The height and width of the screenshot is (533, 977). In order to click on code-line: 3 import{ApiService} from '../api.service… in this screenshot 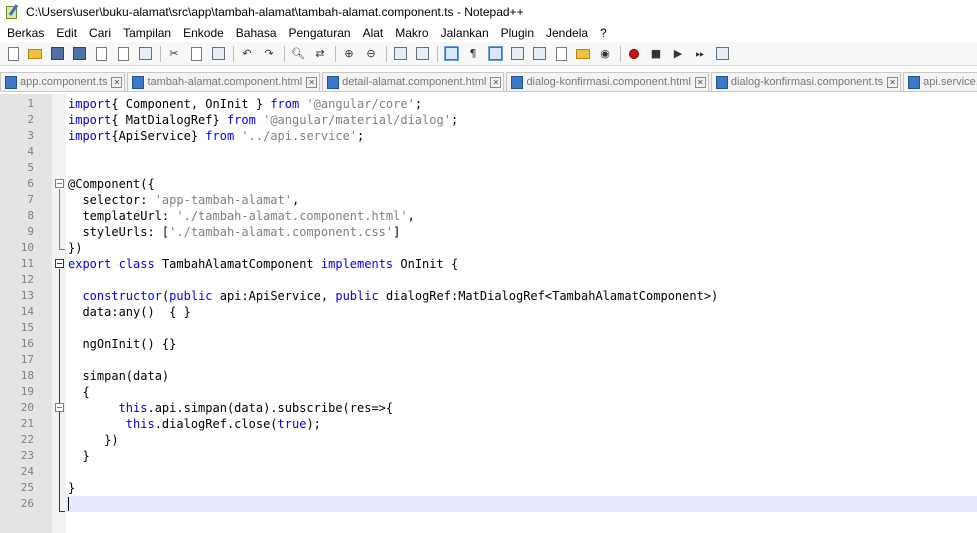, I will do `click(488, 136)`.